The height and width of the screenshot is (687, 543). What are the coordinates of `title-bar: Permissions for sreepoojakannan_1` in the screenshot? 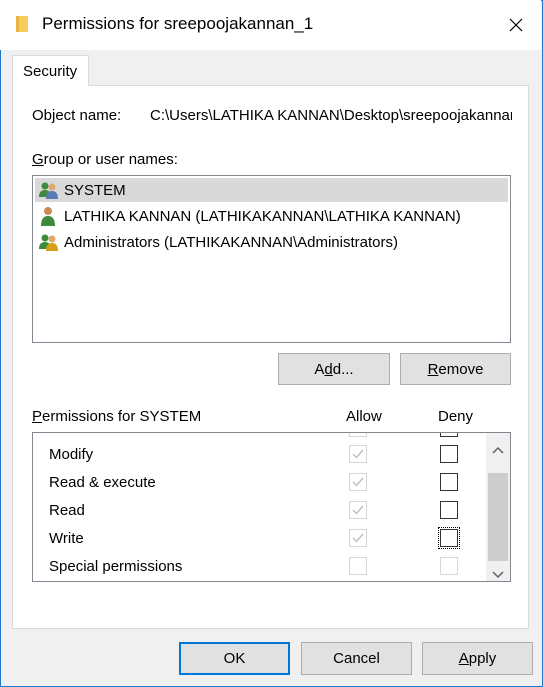 It's located at (270, 25).